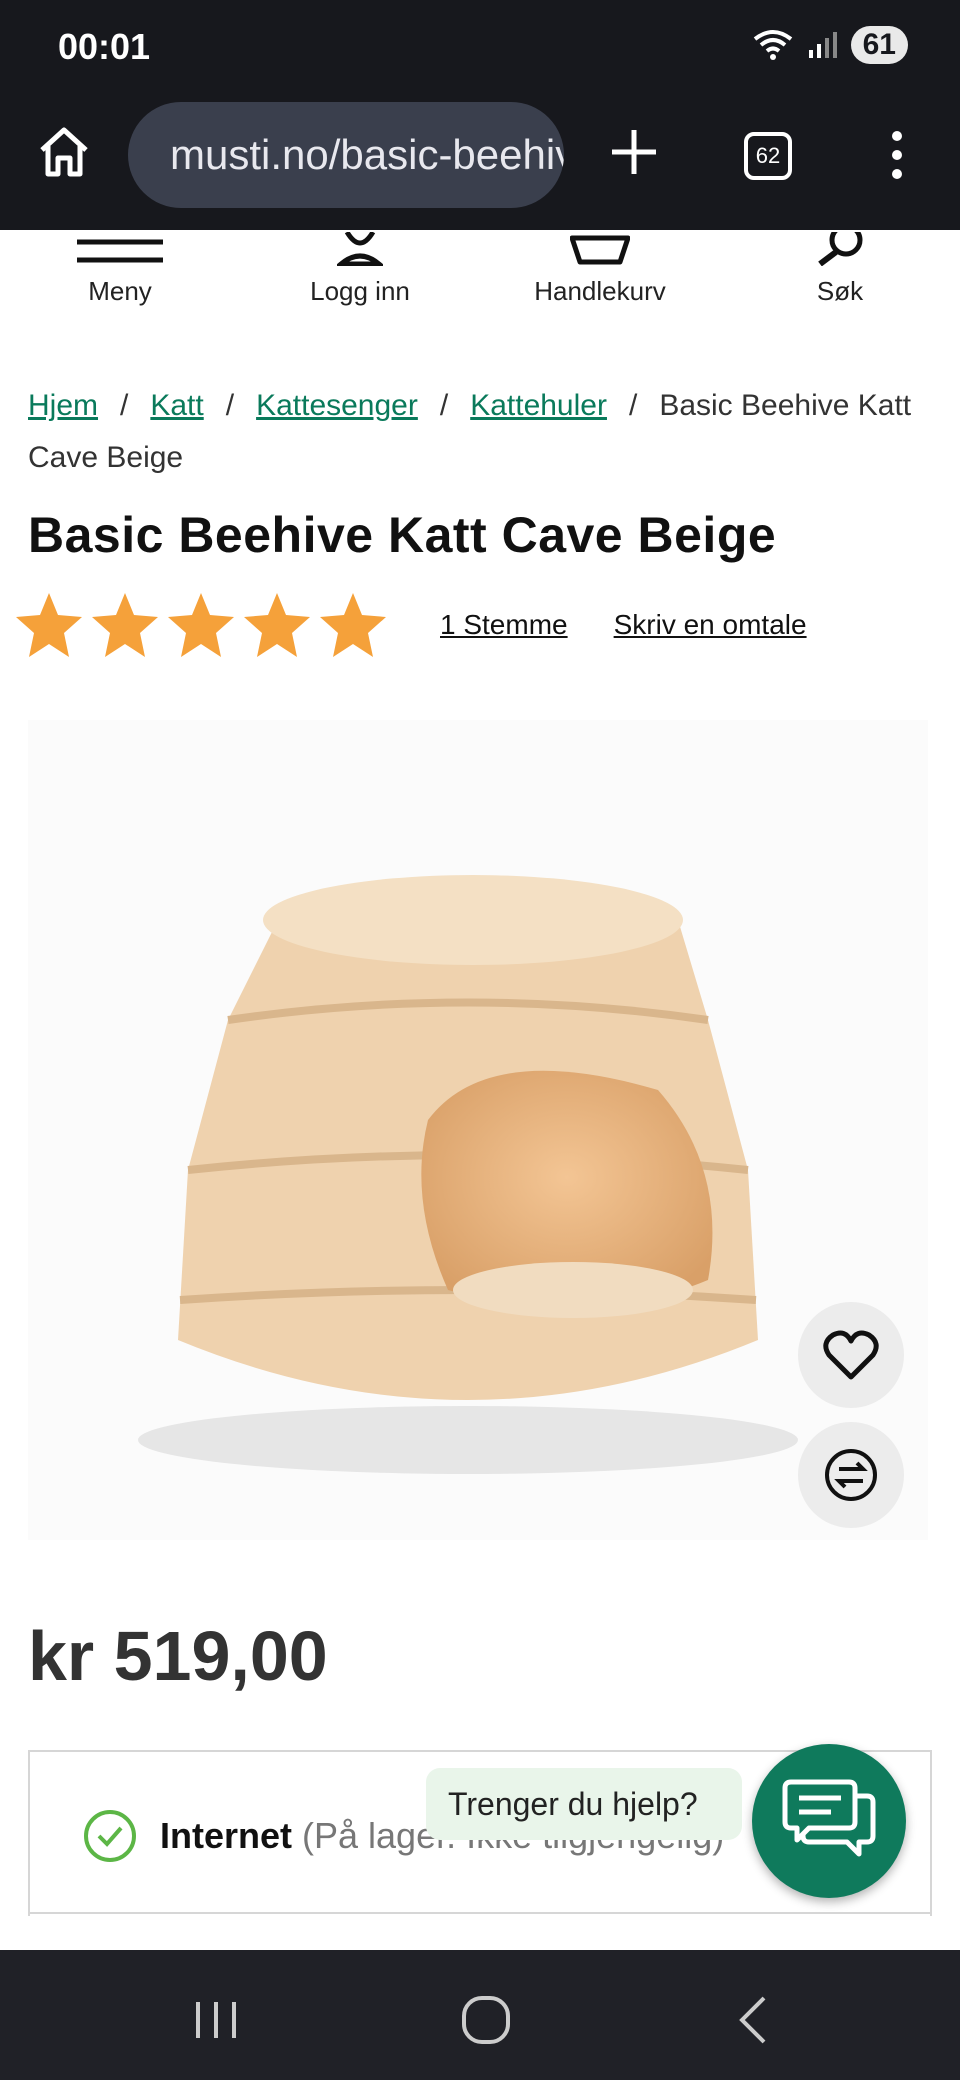  Describe the element at coordinates (64, 152) in the screenshot. I see `home-icon` at that location.